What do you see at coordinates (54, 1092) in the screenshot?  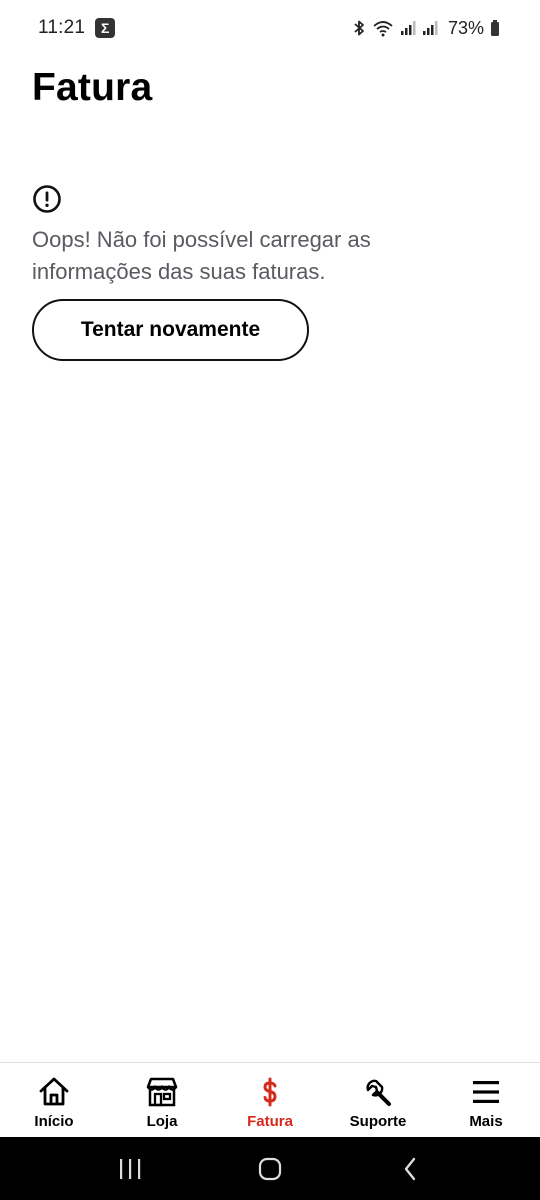 I see `home-icon` at bounding box center [54, 1092].